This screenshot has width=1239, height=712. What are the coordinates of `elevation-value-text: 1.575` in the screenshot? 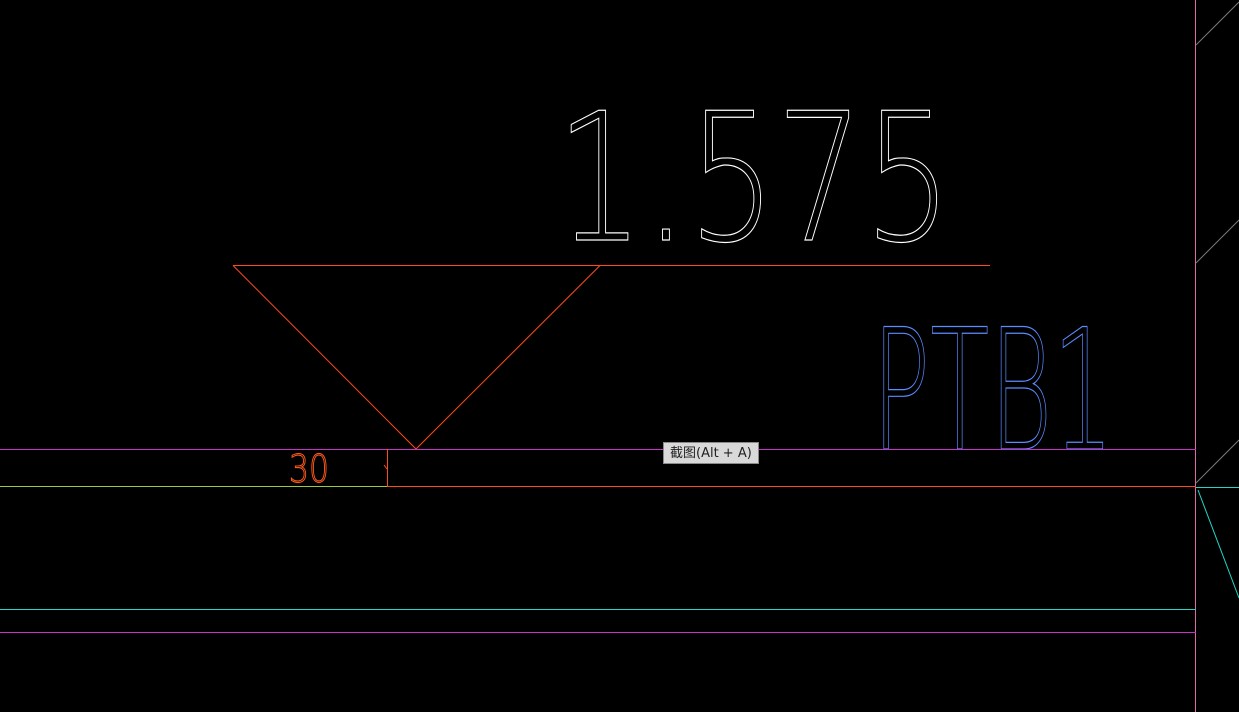 It's located at (754, 178).